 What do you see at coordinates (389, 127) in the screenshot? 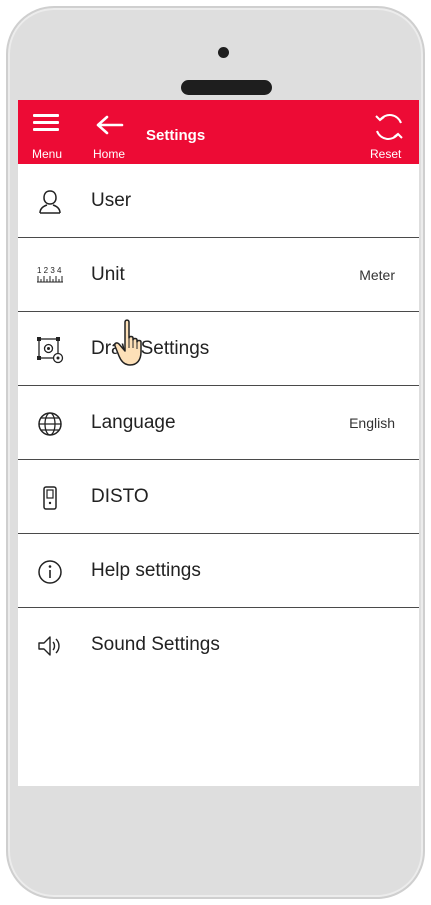
I see `reset-icon` at bounding box center [389, 127].